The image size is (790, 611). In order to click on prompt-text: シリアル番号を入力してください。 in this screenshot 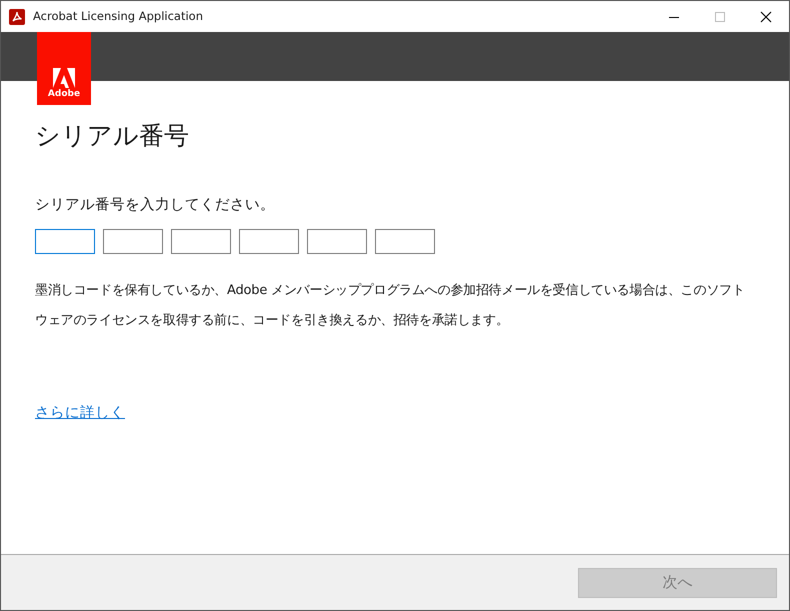, I will do `click(155, 205)`.